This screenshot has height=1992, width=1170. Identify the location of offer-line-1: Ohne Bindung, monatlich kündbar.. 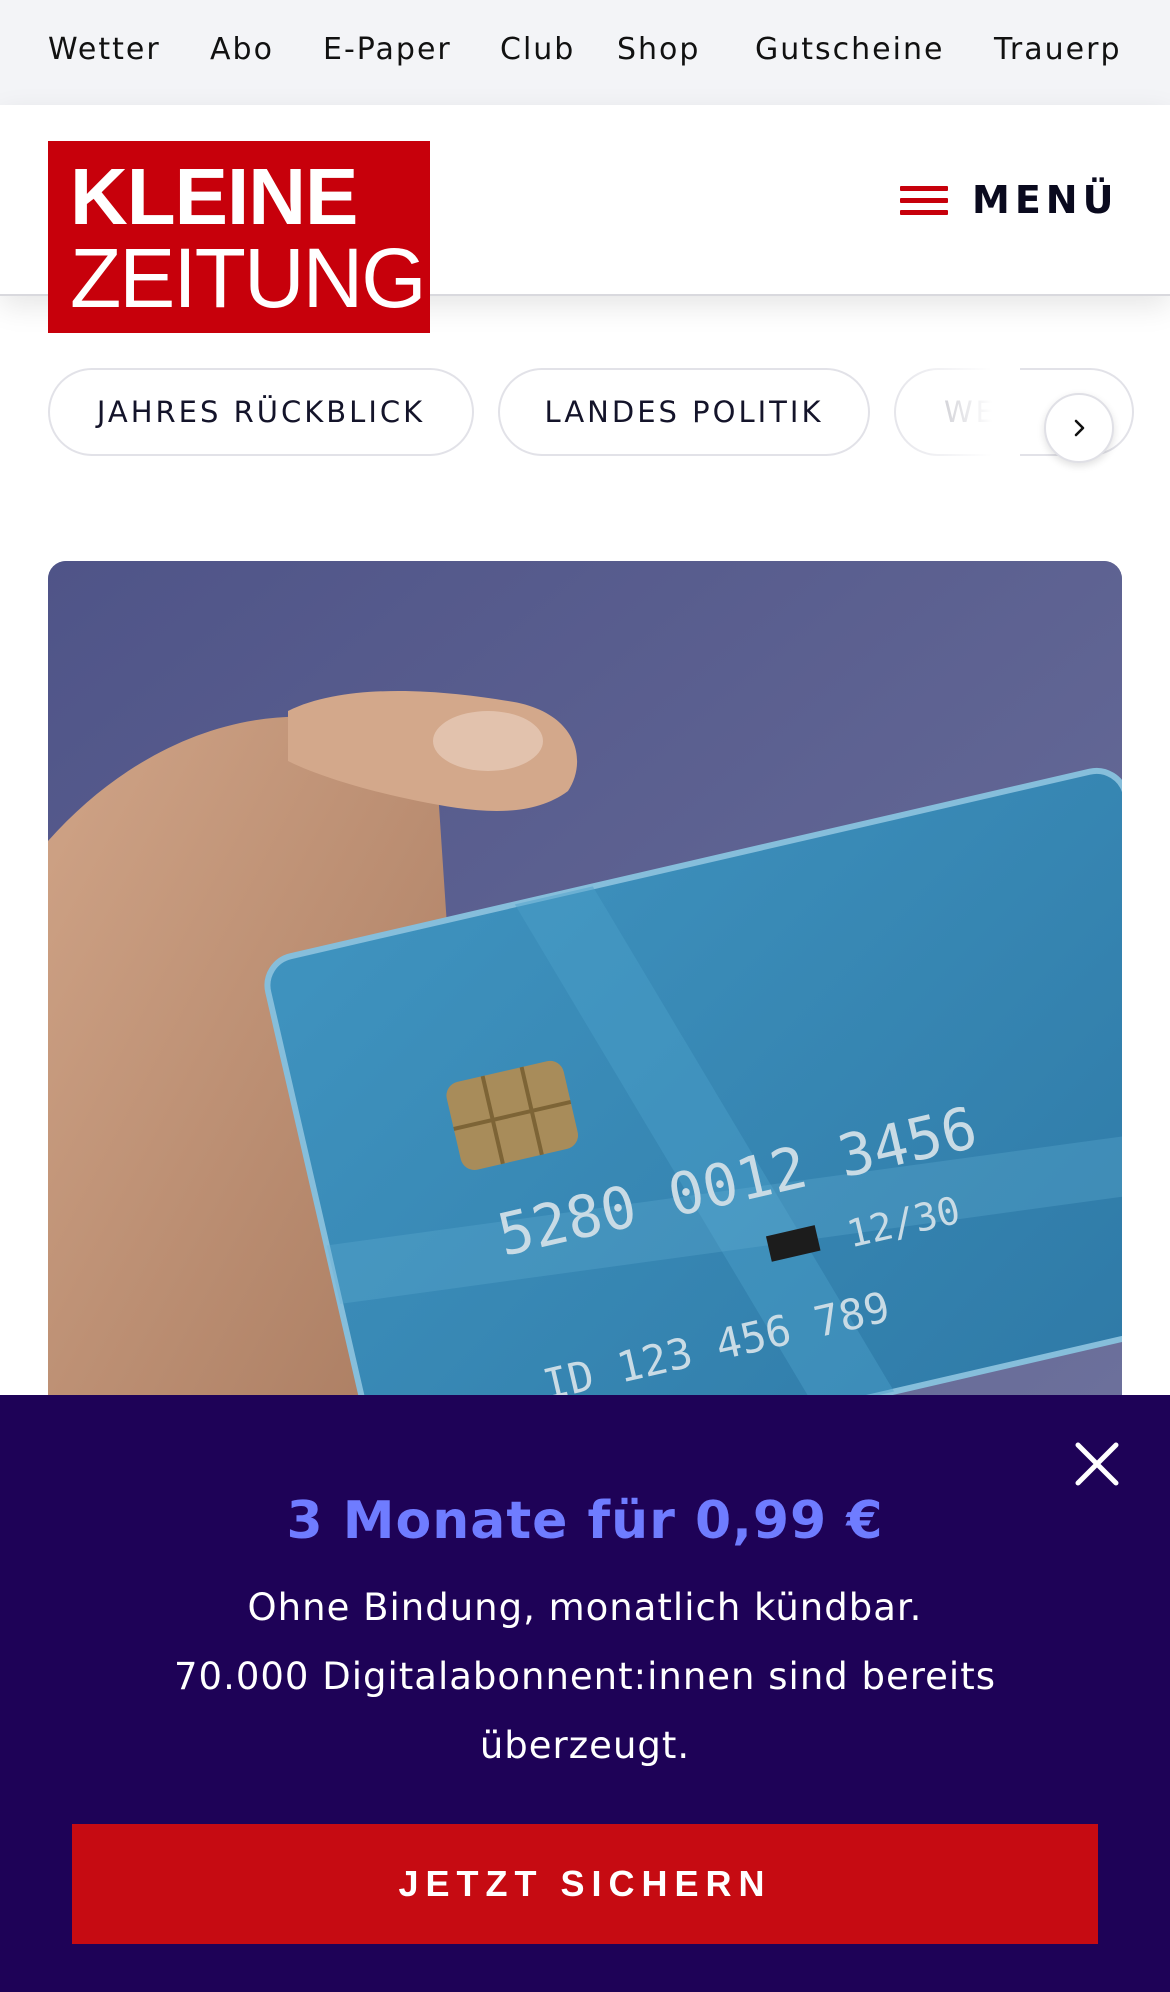
(585, 1607).